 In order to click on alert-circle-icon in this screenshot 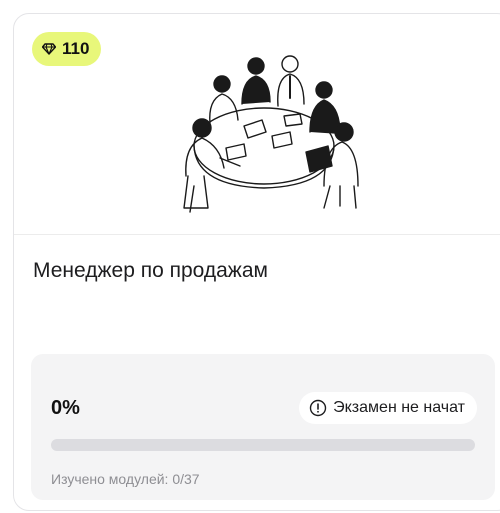, I will do `click(318, 408)`.